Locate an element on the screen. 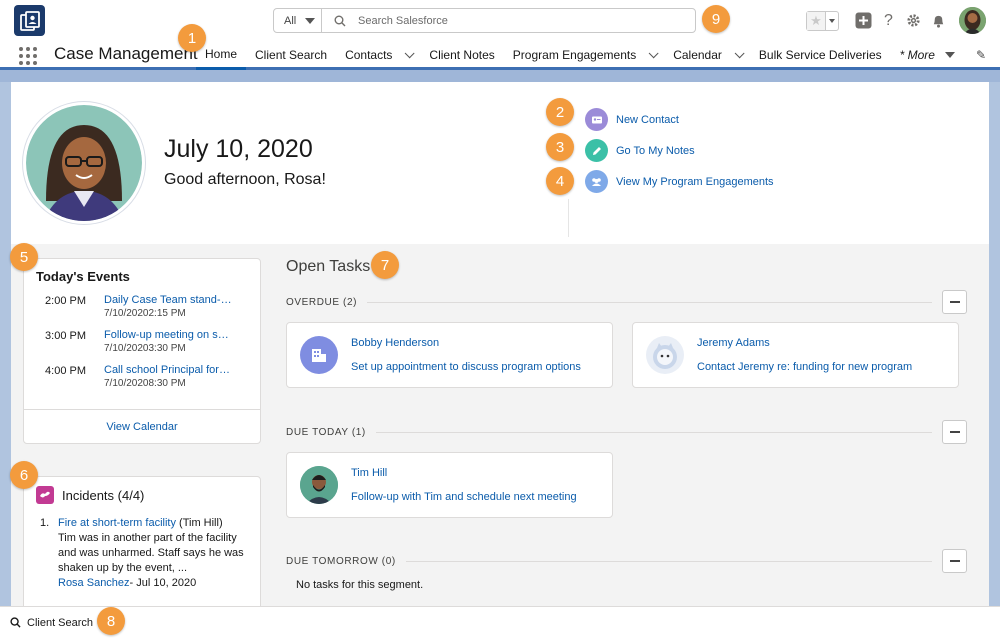 The width and height of the screenshot is (1000, 638). search-scope-select: All is located at coordinates (298, 20).